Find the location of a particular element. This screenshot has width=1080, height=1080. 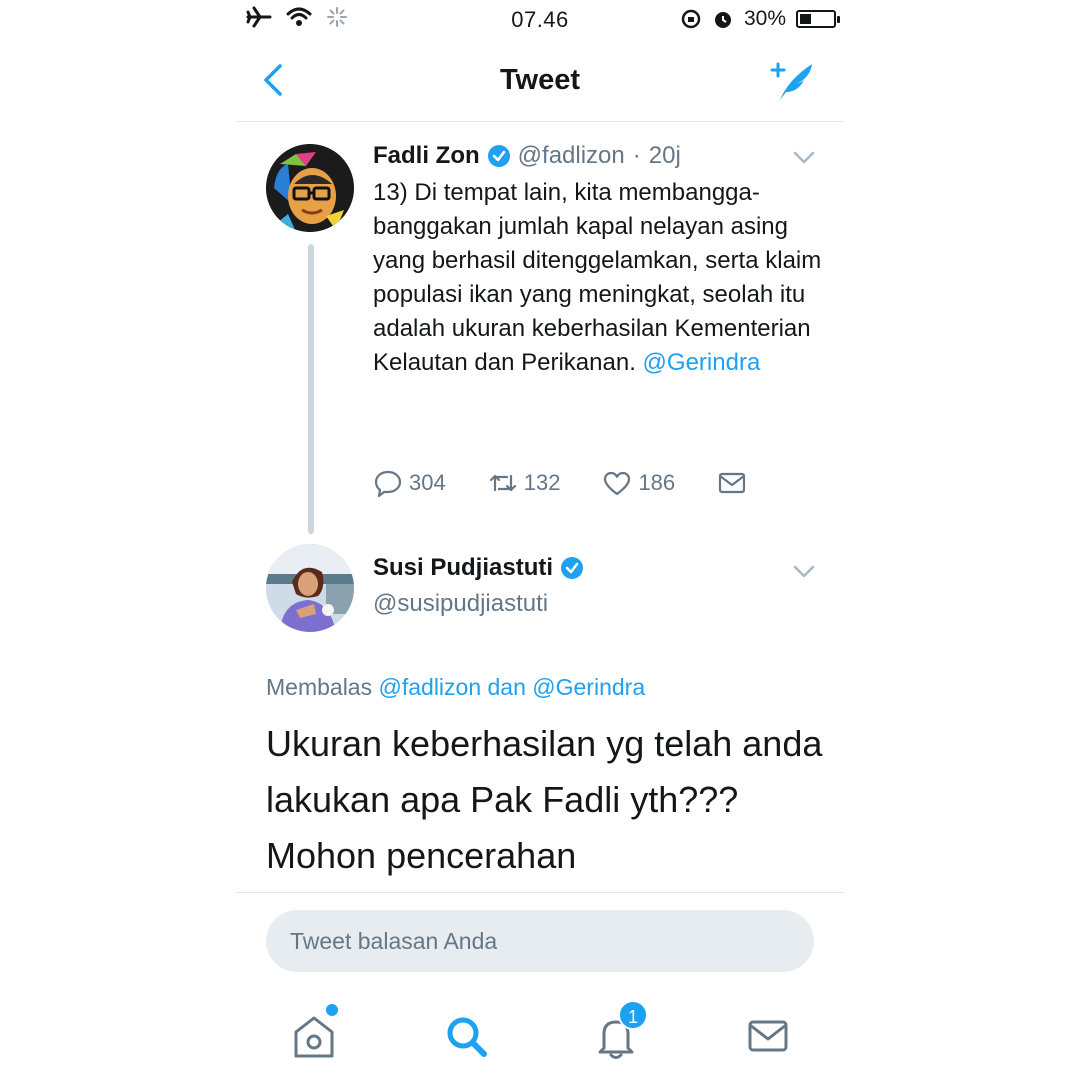

page-title: Tweet is located at coordinates (540, 80).